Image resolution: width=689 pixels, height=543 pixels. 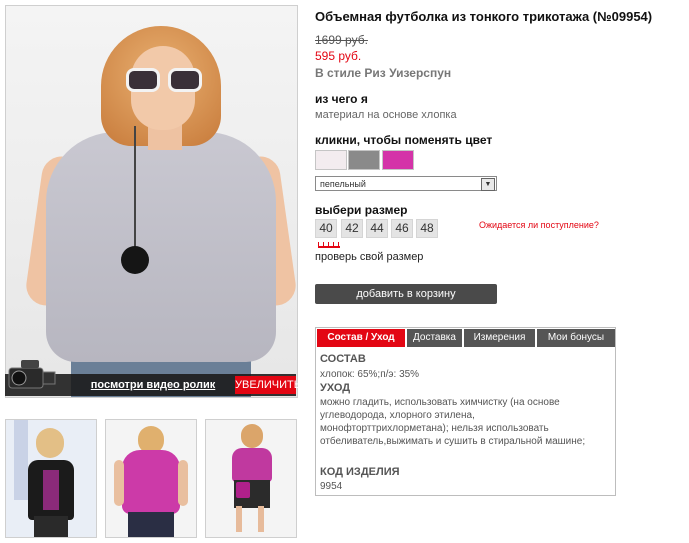 What do you see at coordinates (406, 294) in the screenshot?
I see `add-to-cart-button: добавить в корзину` at bounding box center [406, 294].